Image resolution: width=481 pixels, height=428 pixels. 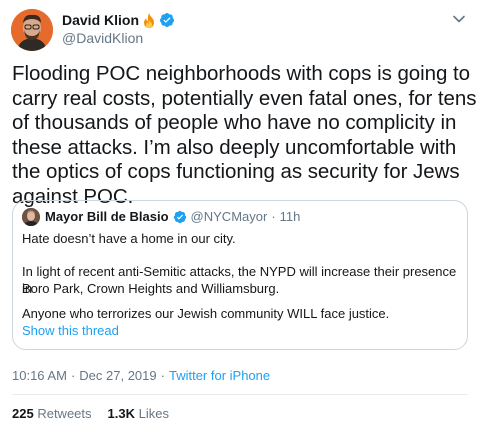 What do you see at coordinates (64, 413) in the screenshot?
I see `retweets-label: Retweets` at bounding box center [64, 413].